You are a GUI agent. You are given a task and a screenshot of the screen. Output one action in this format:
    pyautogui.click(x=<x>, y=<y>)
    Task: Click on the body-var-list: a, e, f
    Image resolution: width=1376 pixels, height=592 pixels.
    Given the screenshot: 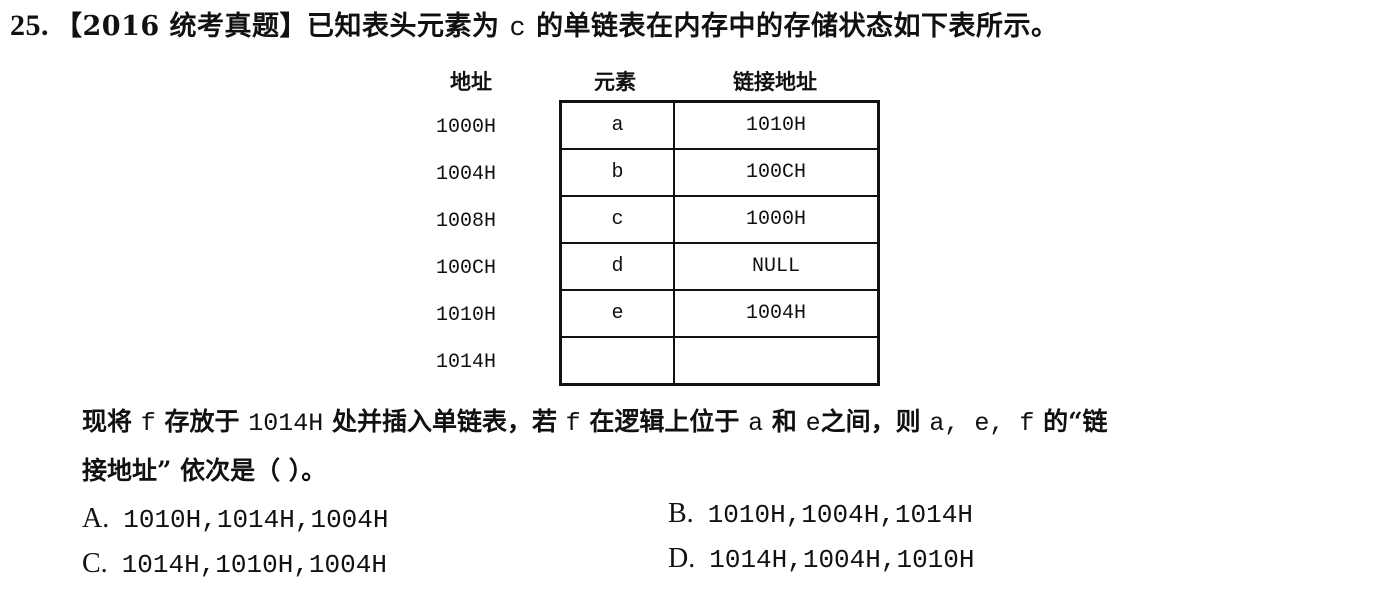 What is the action you would take?
    pyautogui.click(x=982, y=423)
    